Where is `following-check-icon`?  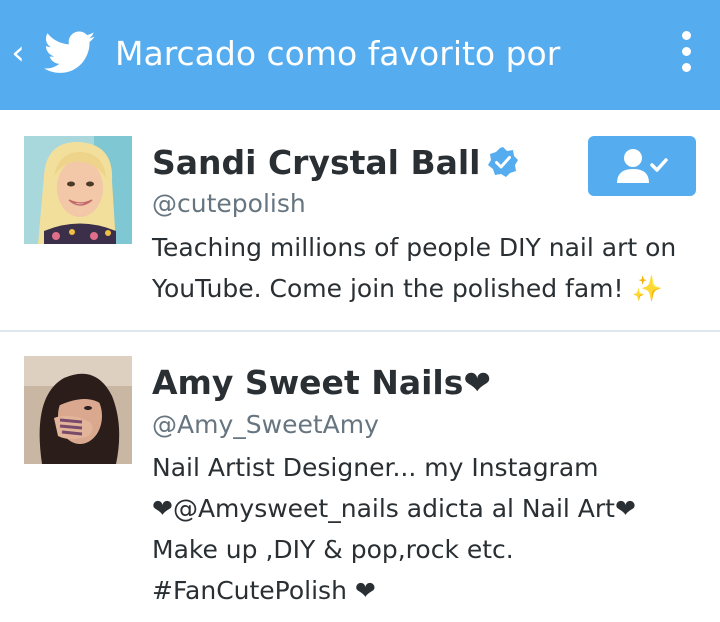 following-check-icon is located at coordinates (642, 166).